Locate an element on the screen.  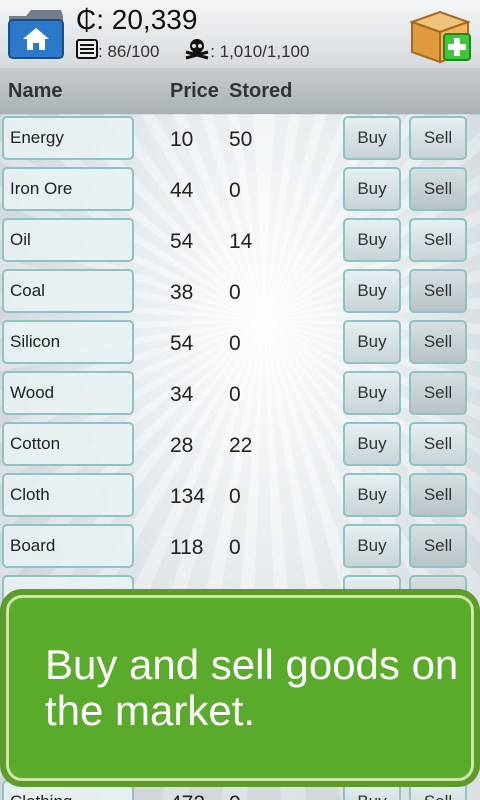
good-price: 34 is located at coordinates (182, 394).